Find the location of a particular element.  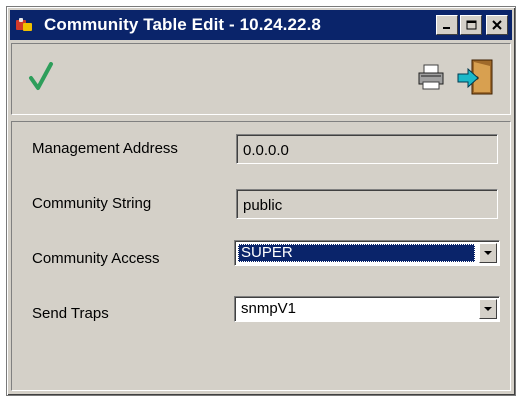

exit-door-icon is located at coordinates (475, 77).